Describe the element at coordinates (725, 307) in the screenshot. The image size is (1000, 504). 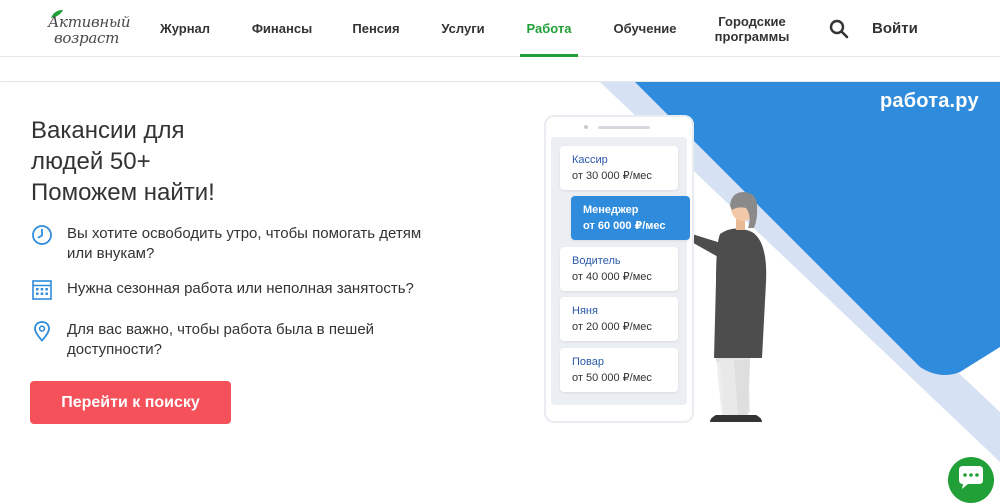
I see `person-illustration` at that location.